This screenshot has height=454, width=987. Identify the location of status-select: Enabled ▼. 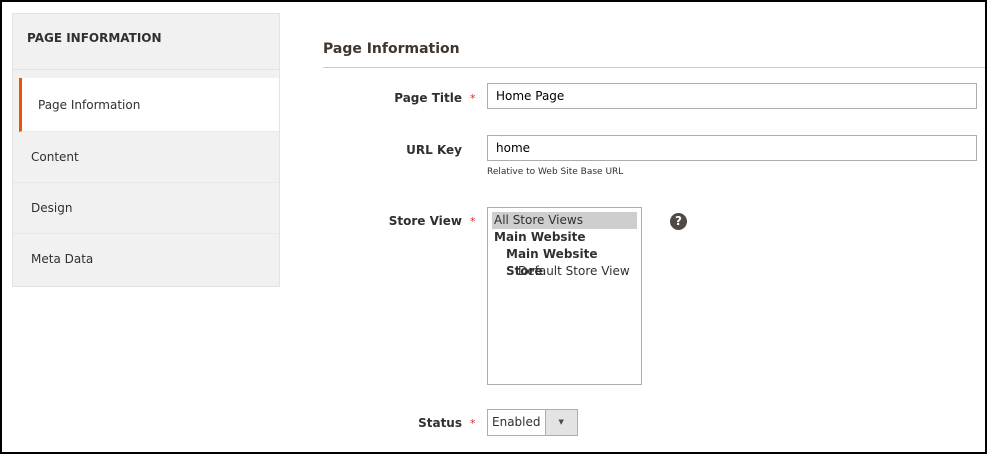
(532, 422).